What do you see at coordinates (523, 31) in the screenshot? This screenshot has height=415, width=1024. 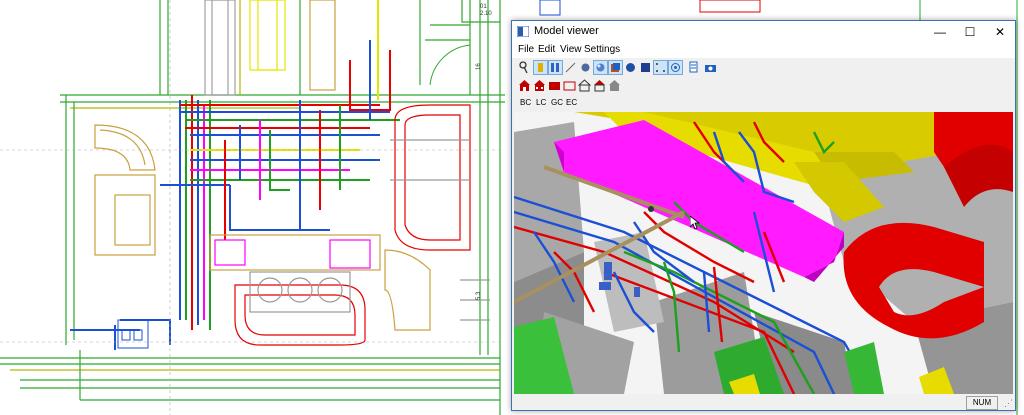 I see `app-icon` at bounding box center [523, 31].